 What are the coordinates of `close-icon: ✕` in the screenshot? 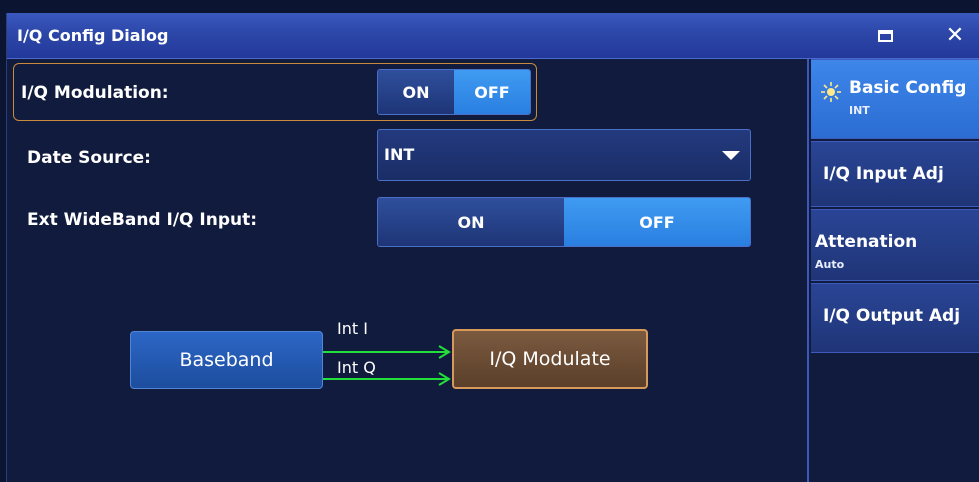 It's located at (955, 35).